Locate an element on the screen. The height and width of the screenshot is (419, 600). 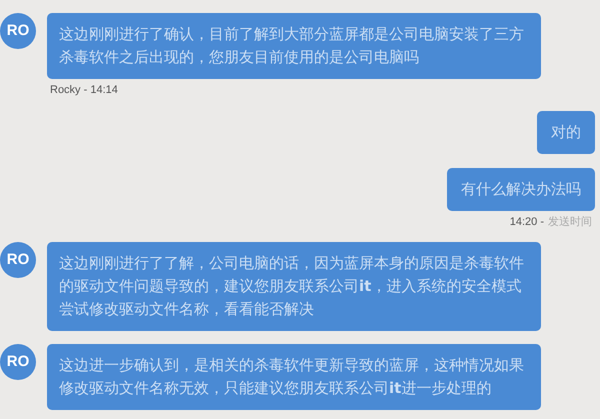
message-bubble: 这边刚刚进行了确认，目前了解到大部分蓝屏都是公司电脑安装了三方杀毒软件之后出现的，您朋友目前使用的是公司电脑吗 is located at coordinates (294, 46).